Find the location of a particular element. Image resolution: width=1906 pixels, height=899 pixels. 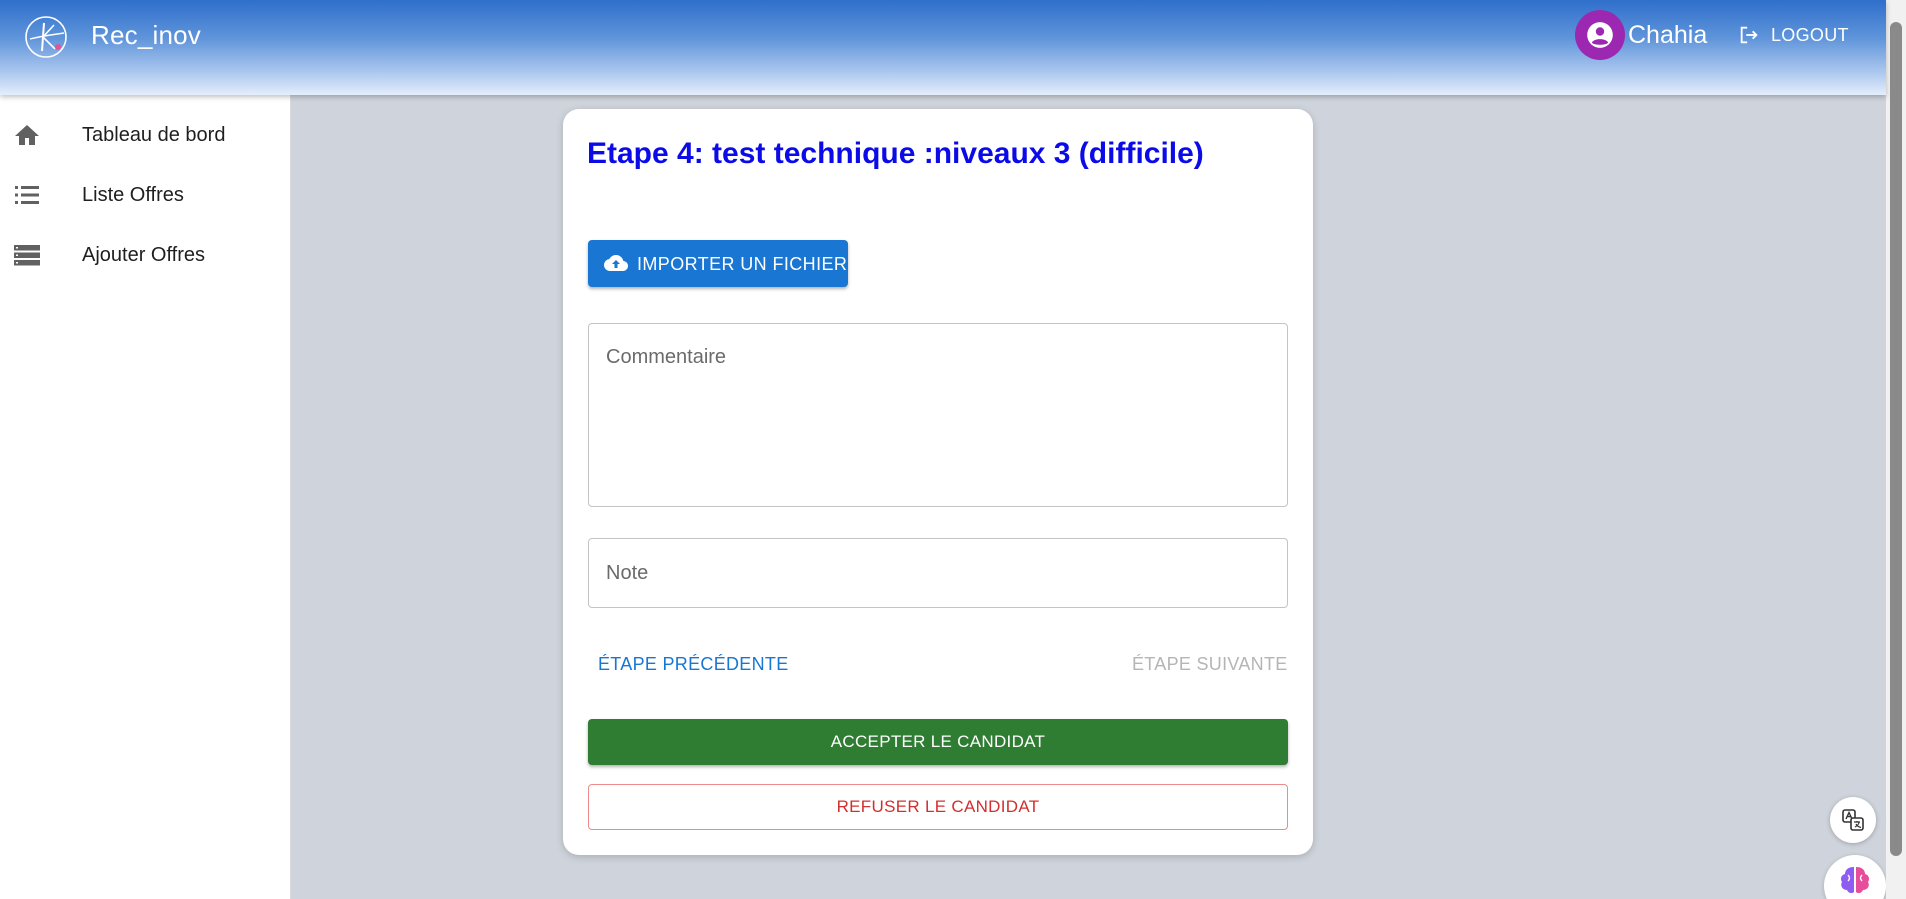

list-icon is located at coordinates (27, 195).